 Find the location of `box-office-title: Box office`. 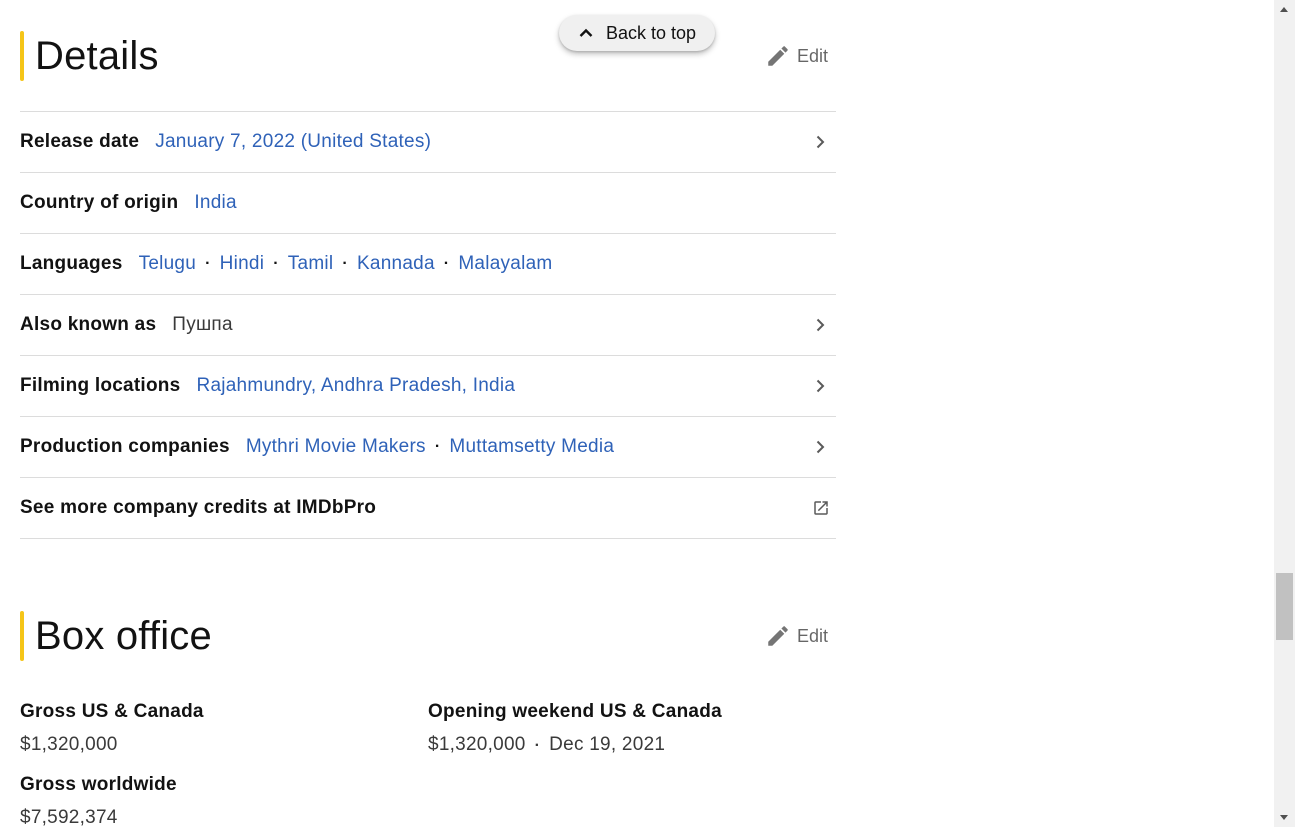

box-office-title: Box office is located at coordinates (123, 636).